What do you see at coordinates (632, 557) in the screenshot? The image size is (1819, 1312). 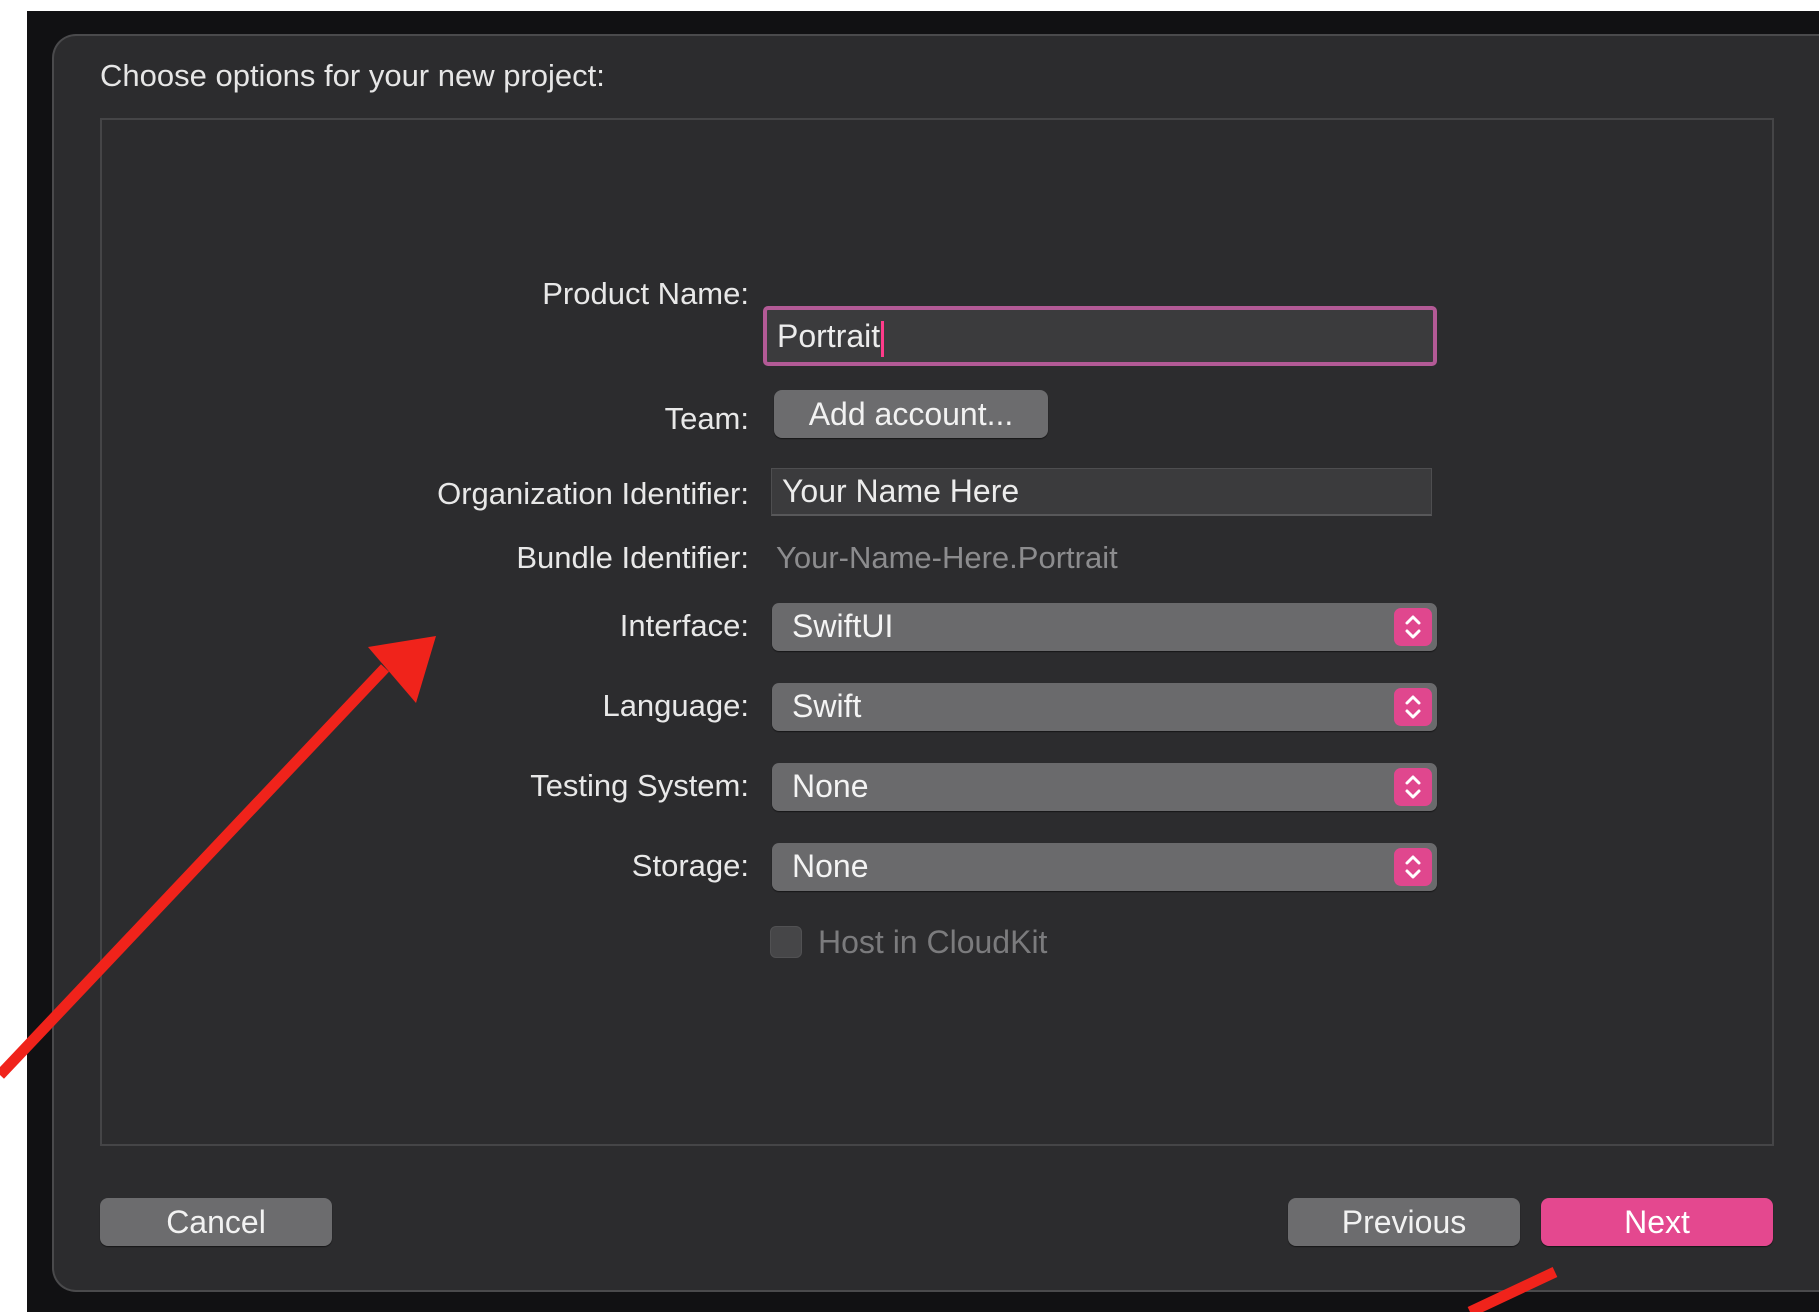 I see `bundle-identifier-label: Bundle Identifier:` at bounding box center [632, 557].